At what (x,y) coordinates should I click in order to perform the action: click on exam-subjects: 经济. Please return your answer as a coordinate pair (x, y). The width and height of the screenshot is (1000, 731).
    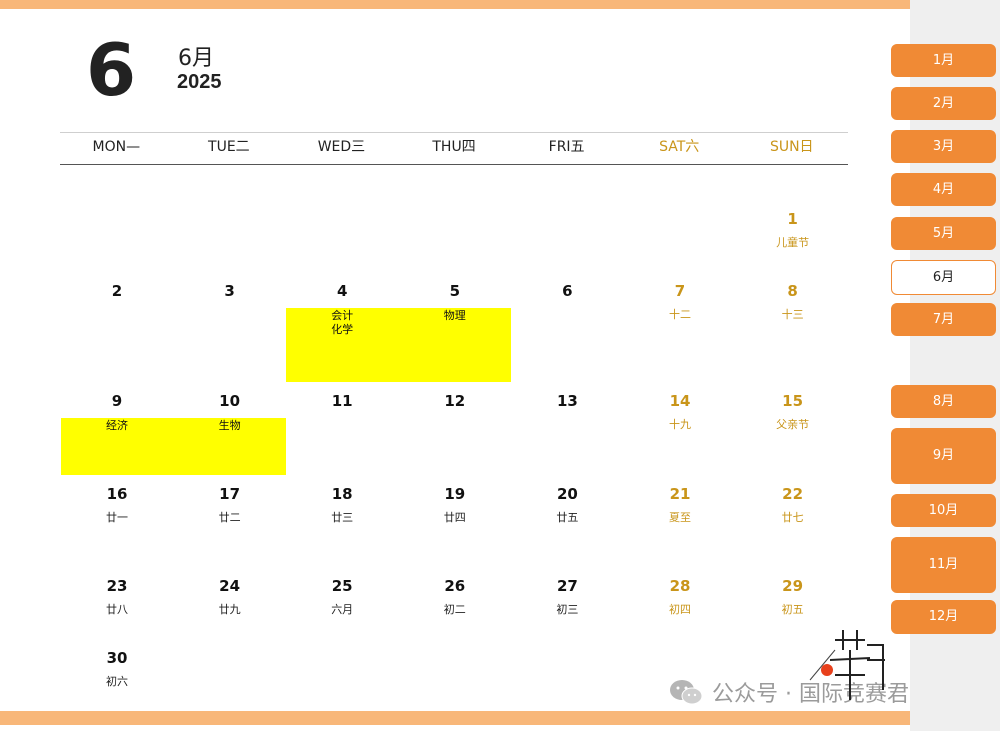
    Looking at the image, I should click on (117, 425).